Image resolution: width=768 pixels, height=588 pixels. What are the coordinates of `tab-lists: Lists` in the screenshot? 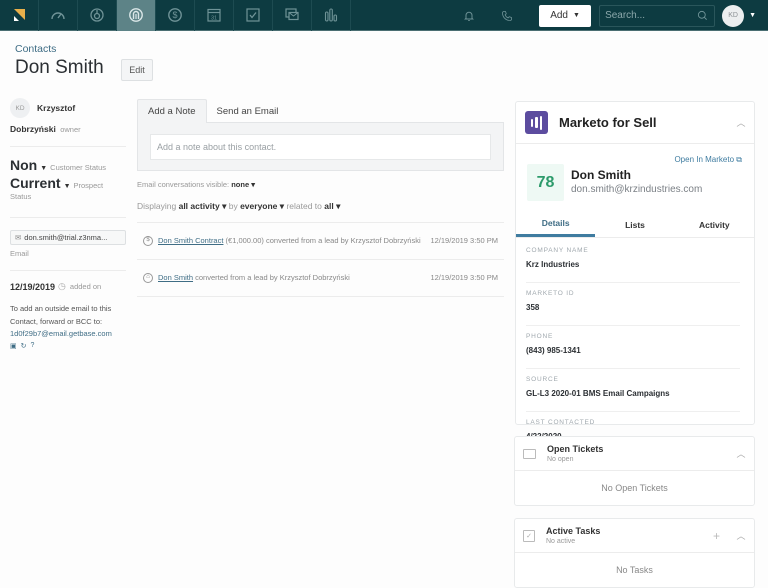 It's located at (634, 224).